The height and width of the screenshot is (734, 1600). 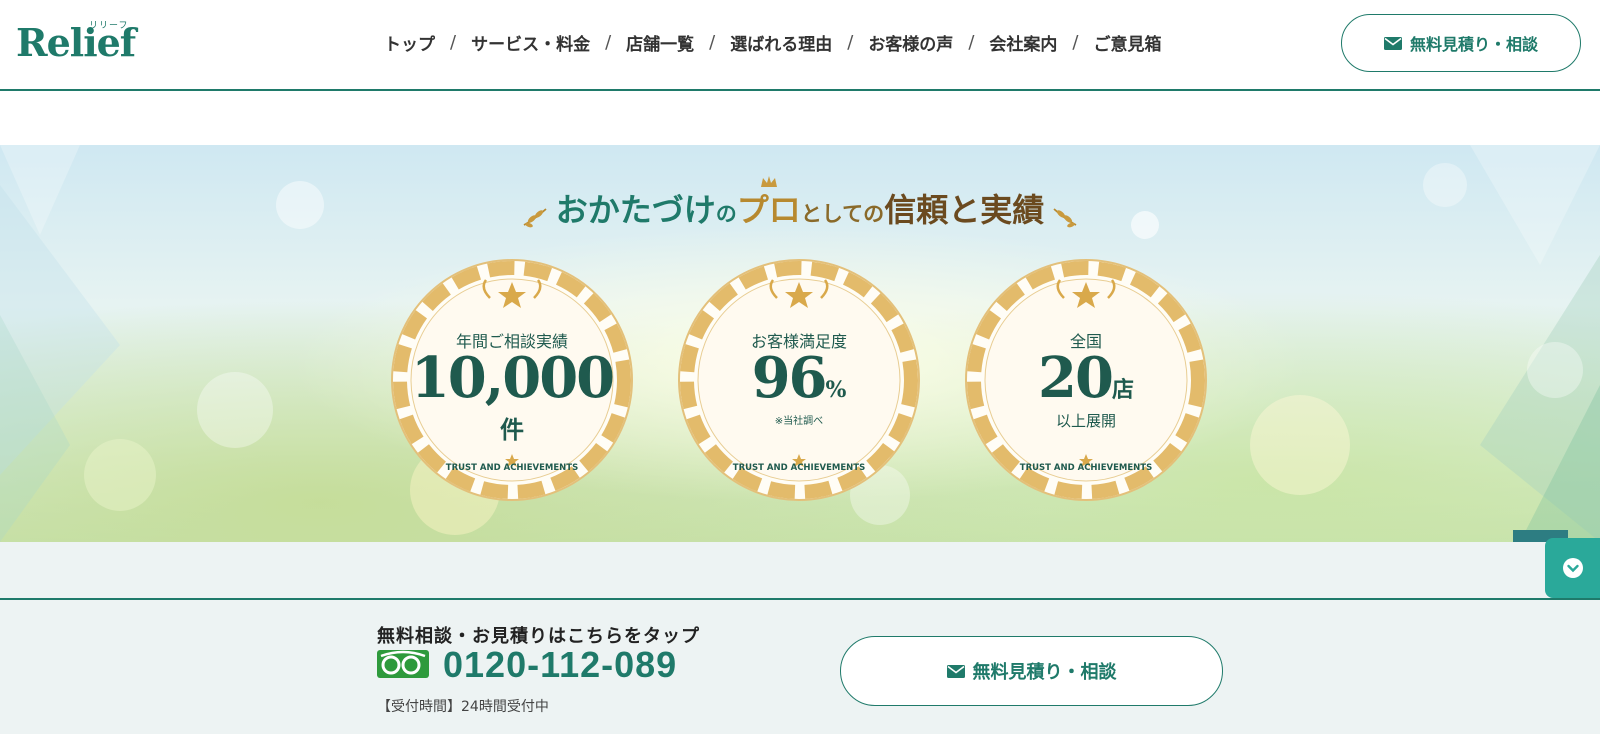 What do you see at coordinates (530, 42) in the screenshot?
I see `nav-item-services: サービス・料金` at bounding box center [530, 42].